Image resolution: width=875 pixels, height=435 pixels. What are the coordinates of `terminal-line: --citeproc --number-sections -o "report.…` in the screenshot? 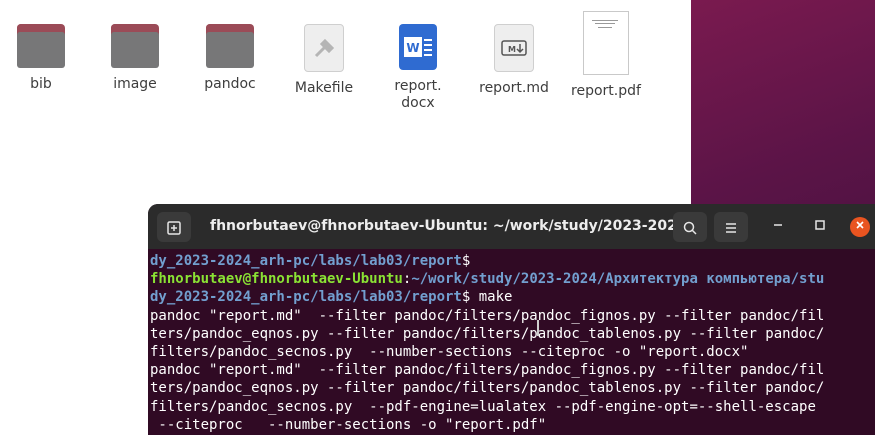 It's located at (512, 425).